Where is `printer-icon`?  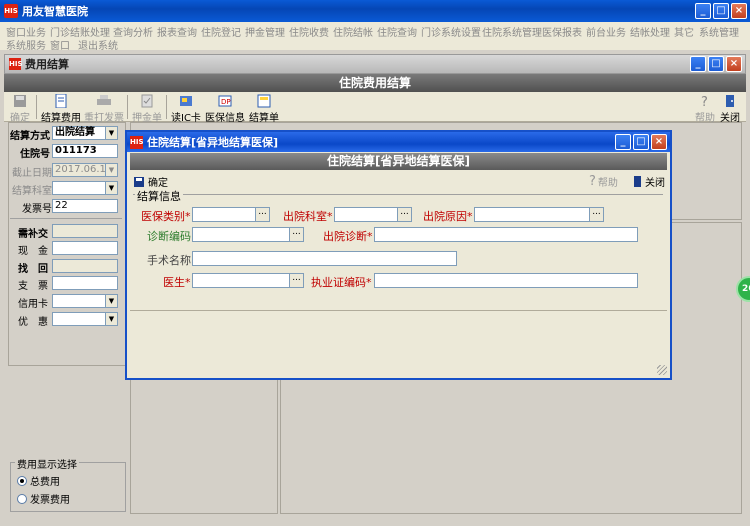
printer-icon is located at coordinates (104, 100).